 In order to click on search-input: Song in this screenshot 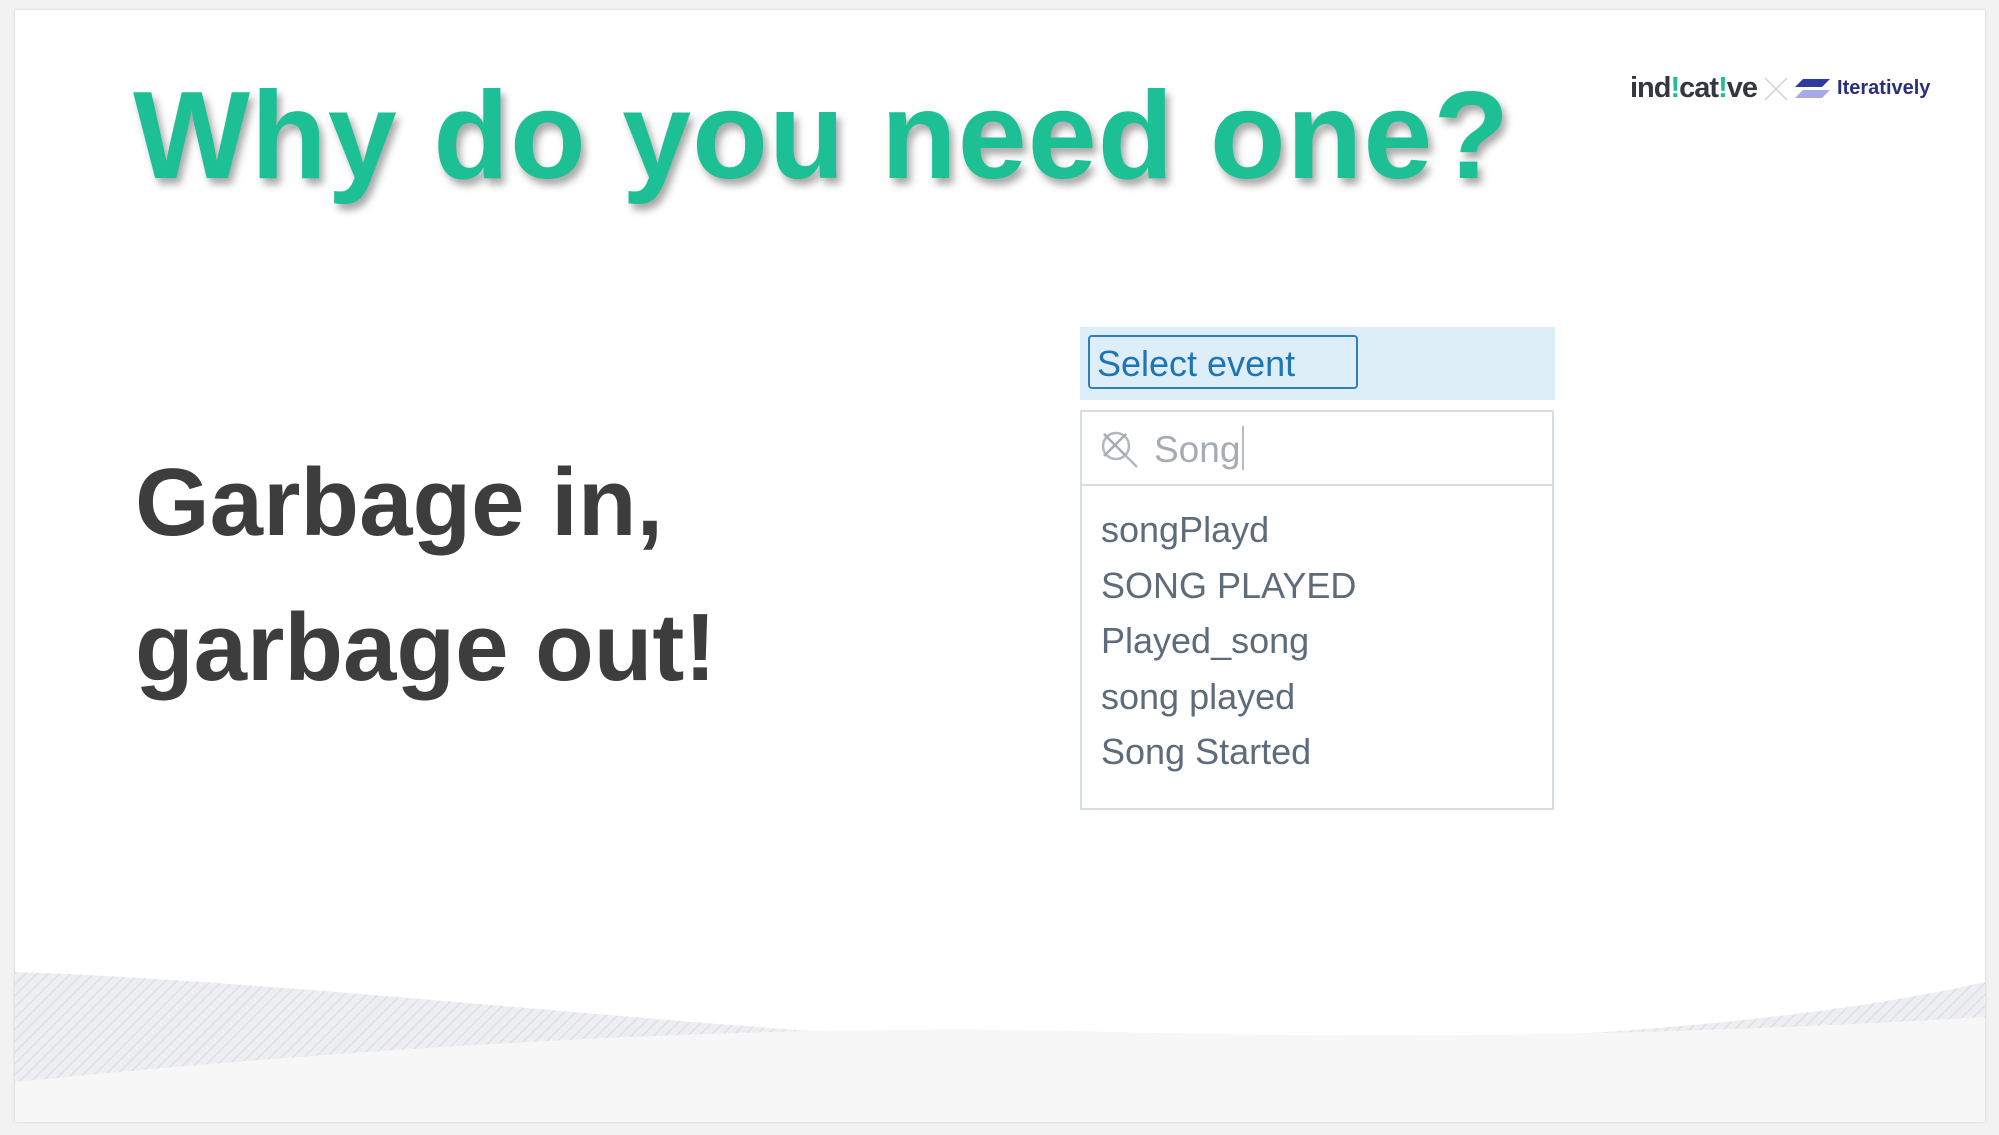, I will do `click(1317, 449)`.